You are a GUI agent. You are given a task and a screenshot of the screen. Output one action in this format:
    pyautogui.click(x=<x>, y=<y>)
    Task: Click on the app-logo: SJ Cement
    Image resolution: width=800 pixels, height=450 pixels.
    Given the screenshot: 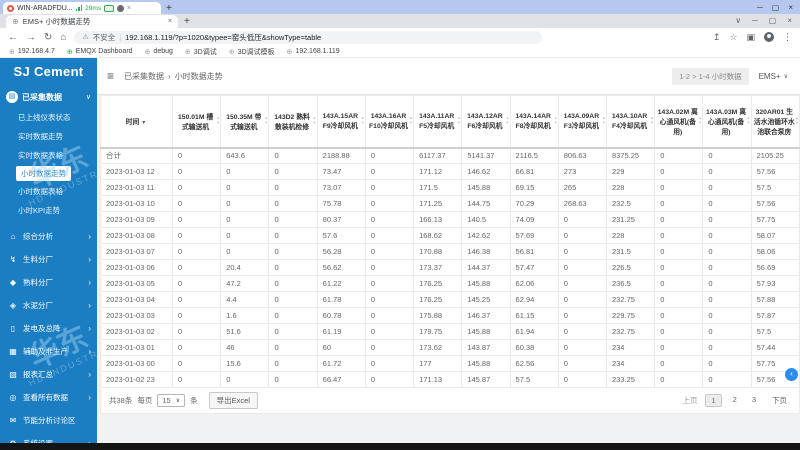 What is the action you would take?
    pyautogui.click(x=48, y=71)
    